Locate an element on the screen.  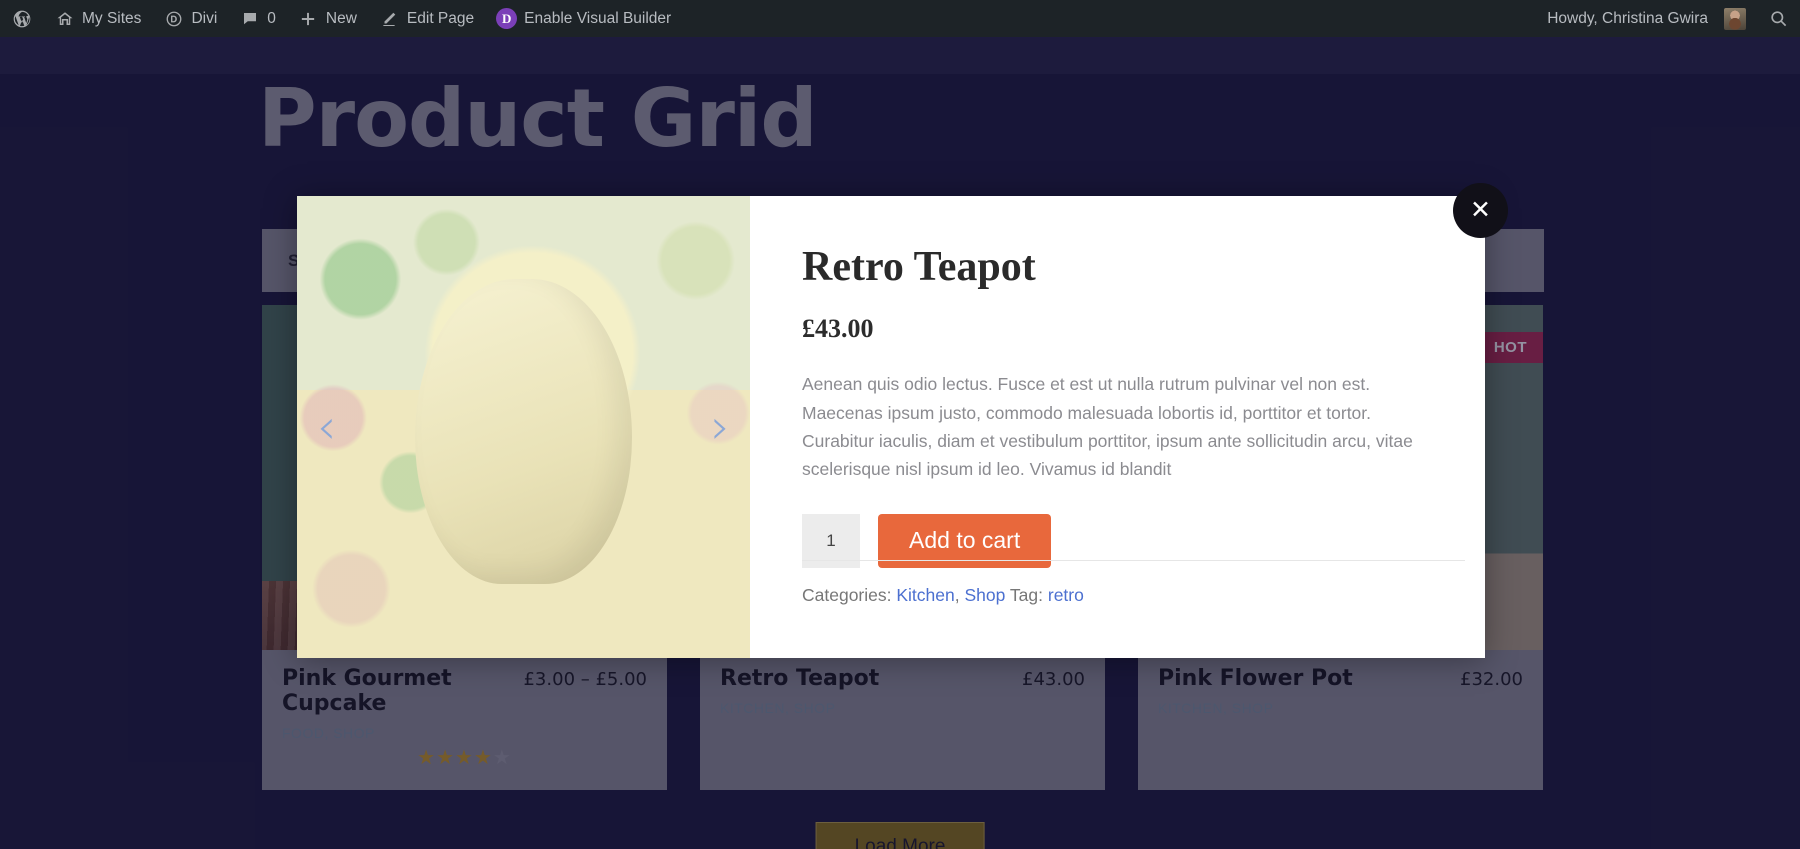
chevron-left-icon: ‹ is located at coordinates (326, 427).